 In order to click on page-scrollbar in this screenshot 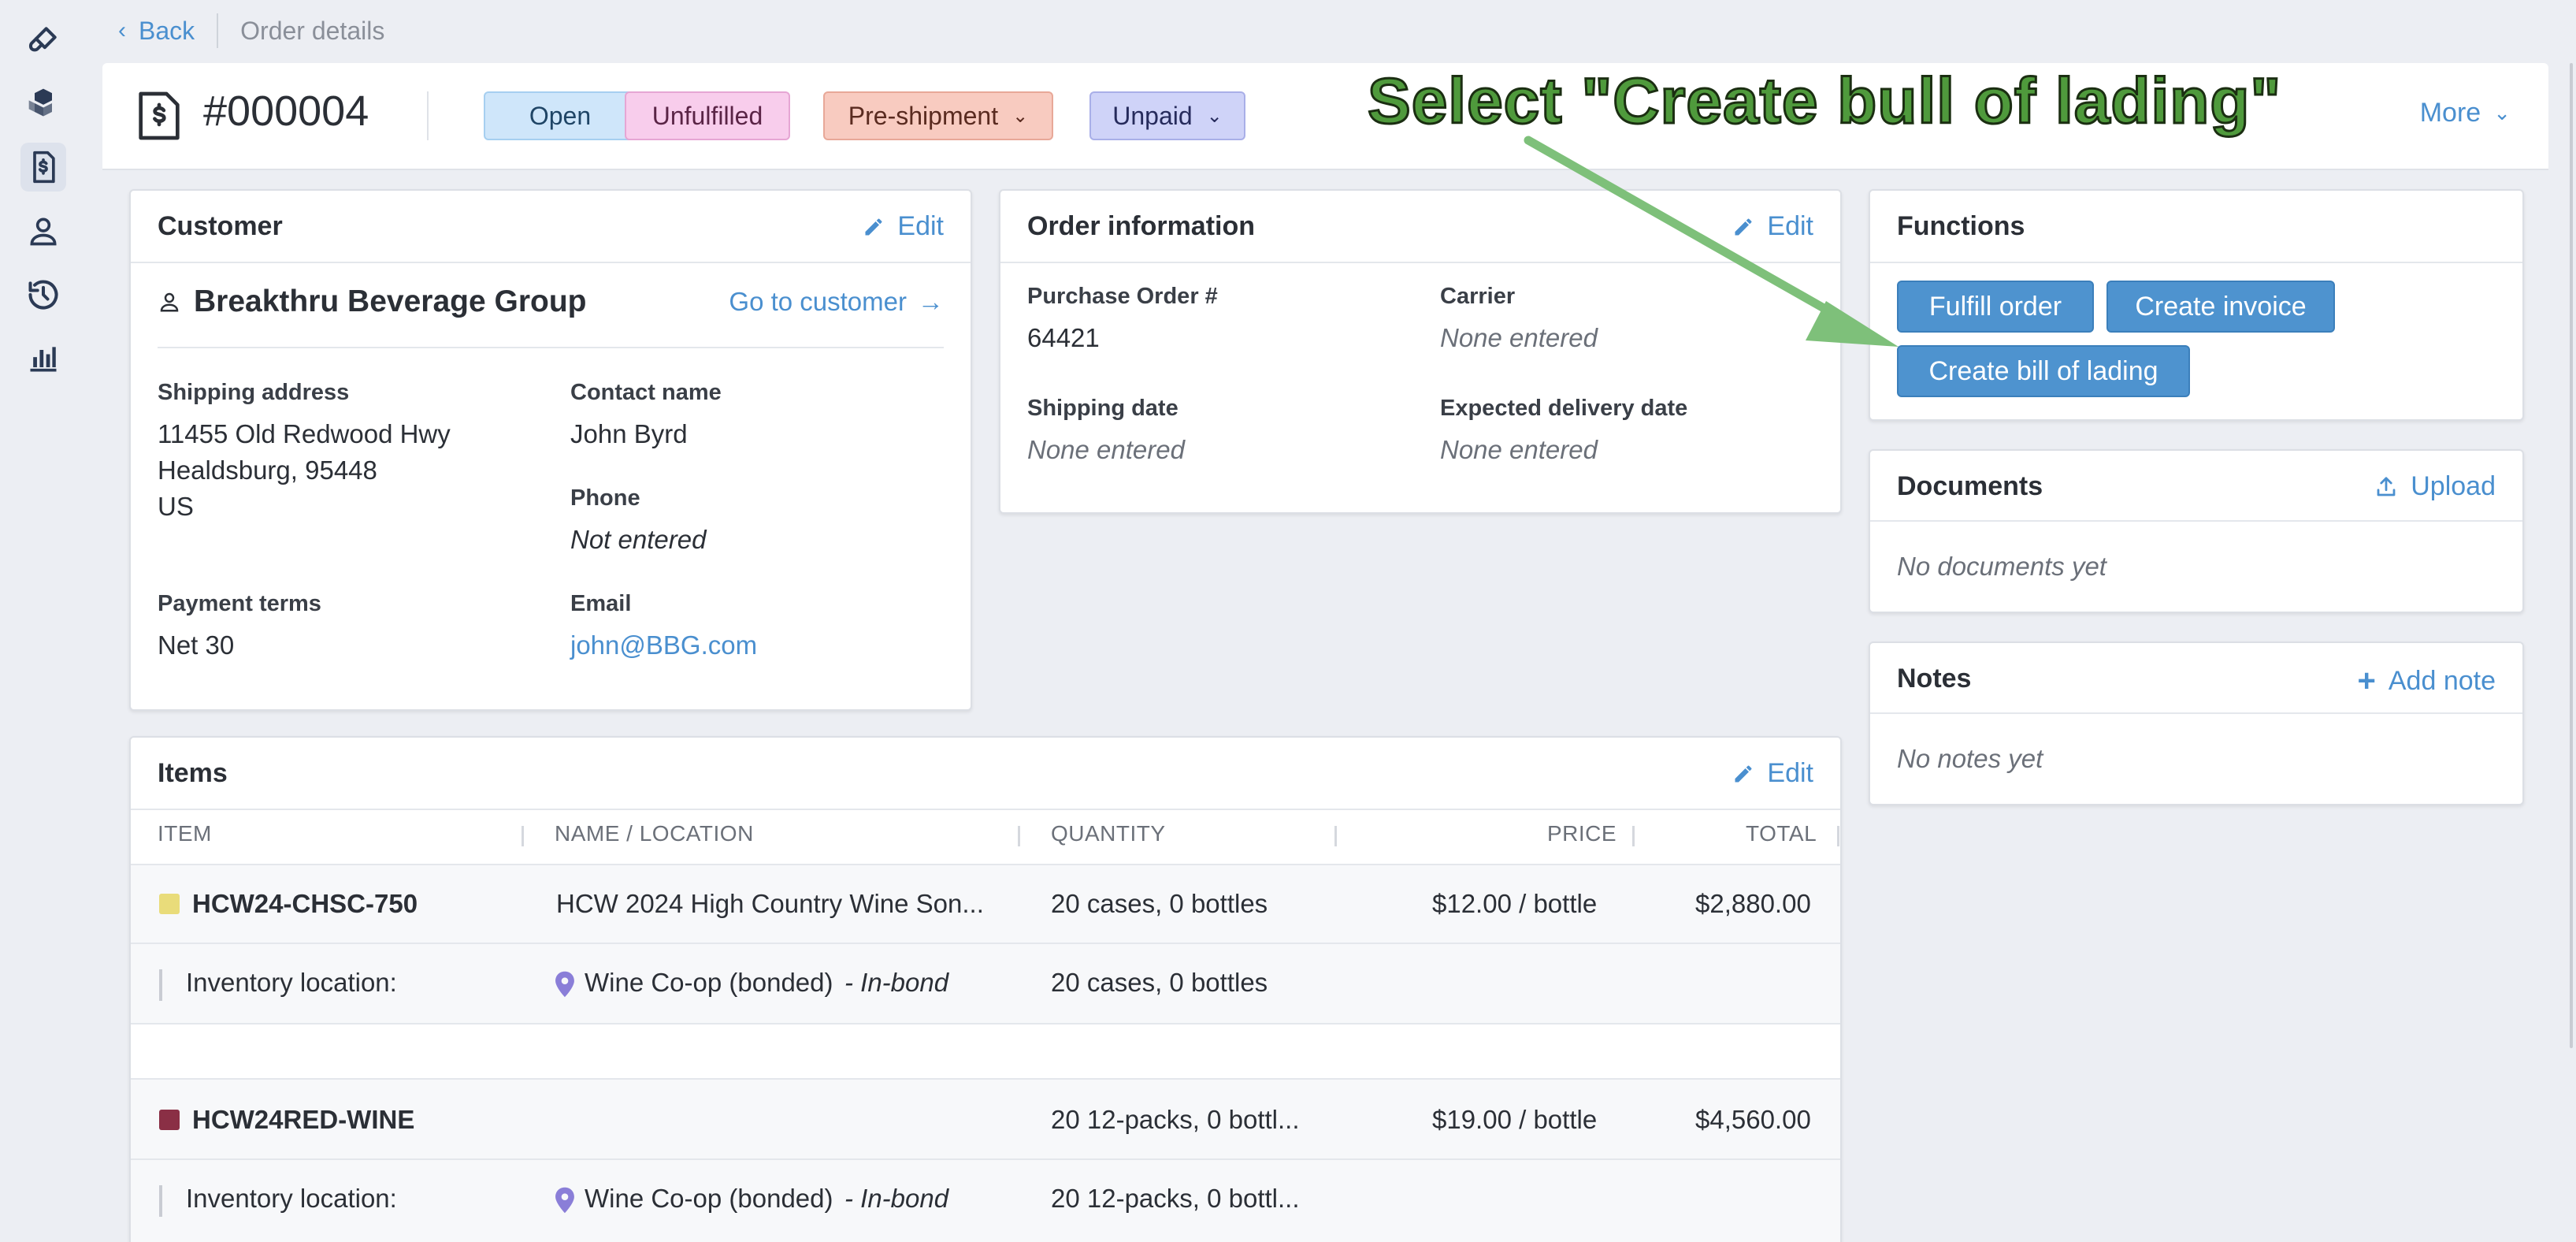, I will do `click(2571, 555)`.